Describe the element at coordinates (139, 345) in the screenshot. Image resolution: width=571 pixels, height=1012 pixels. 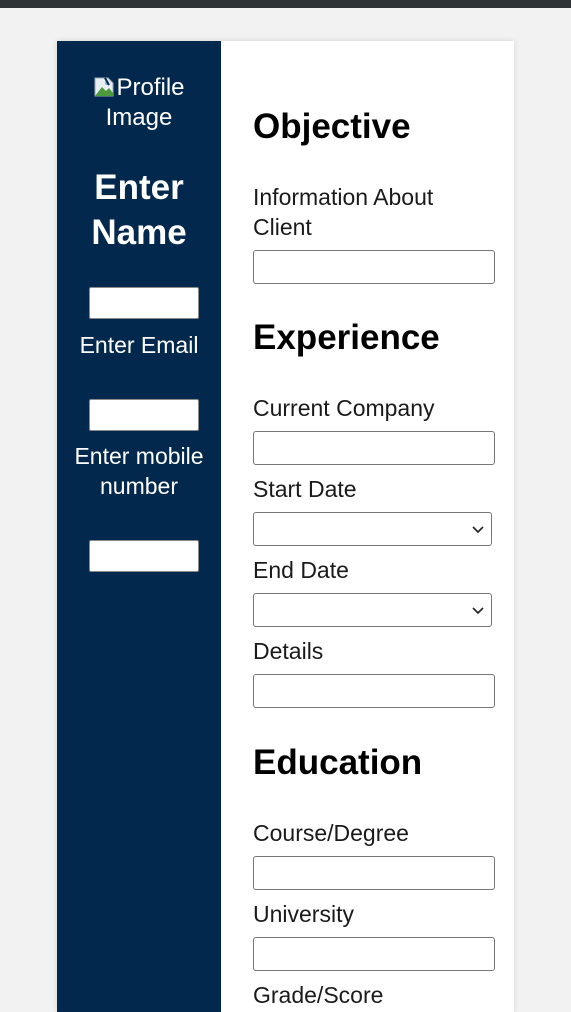
I see `email-label: Enter Email` at that location.